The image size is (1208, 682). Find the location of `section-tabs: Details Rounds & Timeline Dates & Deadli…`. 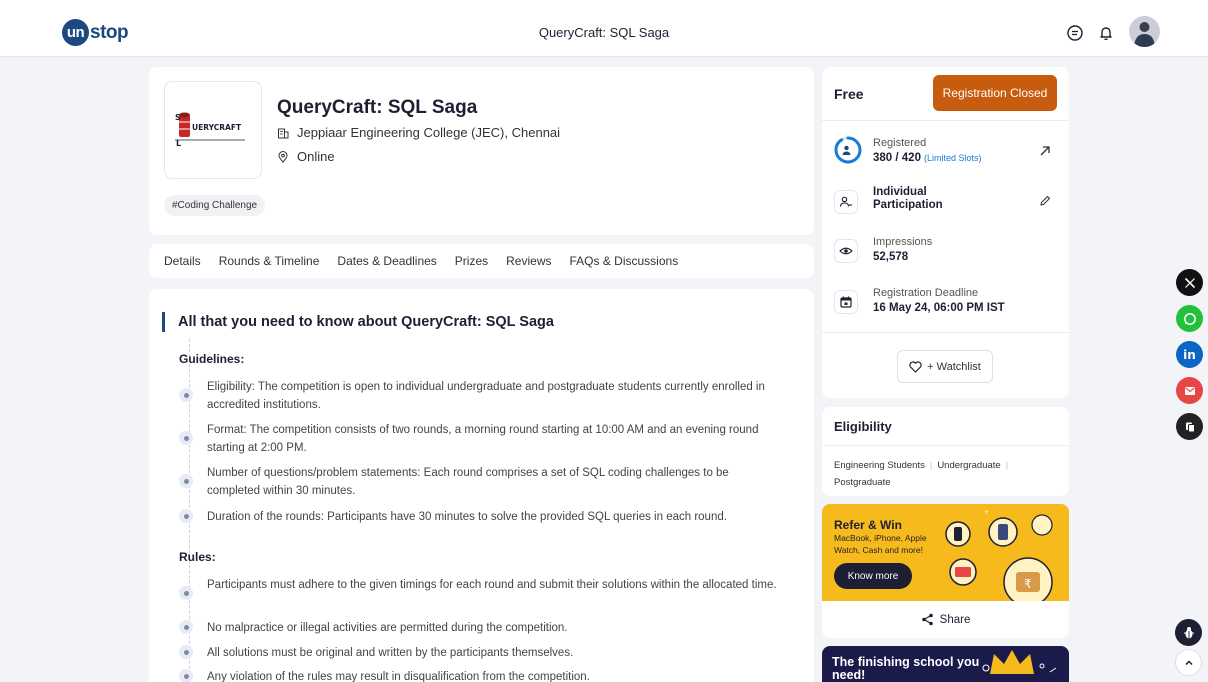

section-tabs: Details Rounds & Timeline Dates & Deadli… is located at coordinates (481, 261).